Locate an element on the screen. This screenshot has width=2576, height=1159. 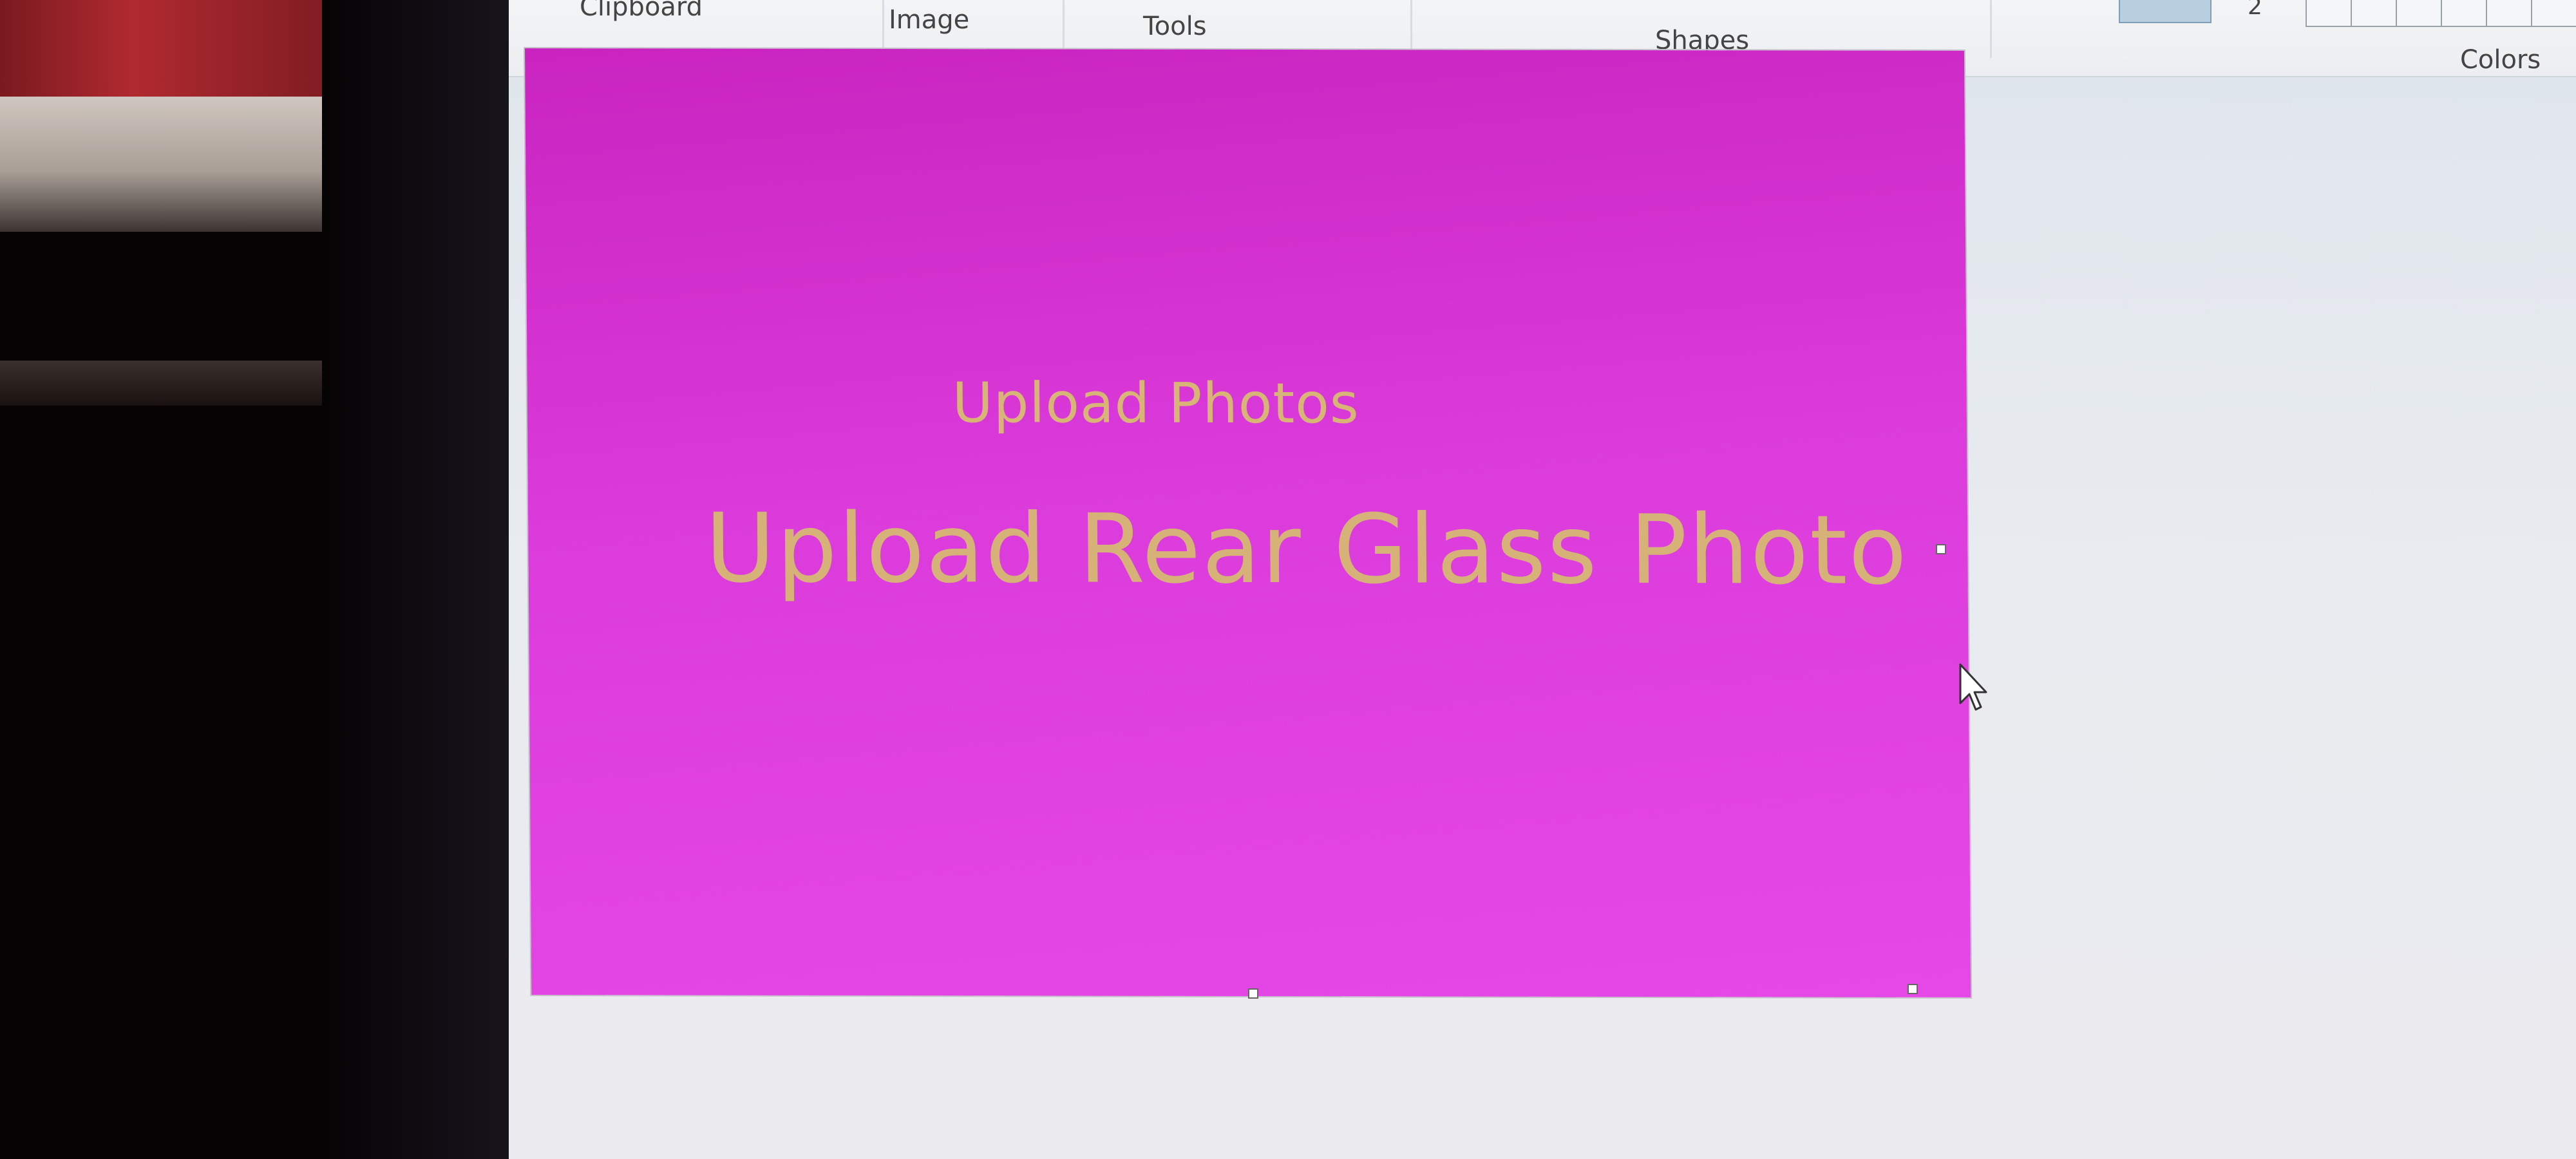
mouse-pointer-icon is located at coordinates (1973, 687).